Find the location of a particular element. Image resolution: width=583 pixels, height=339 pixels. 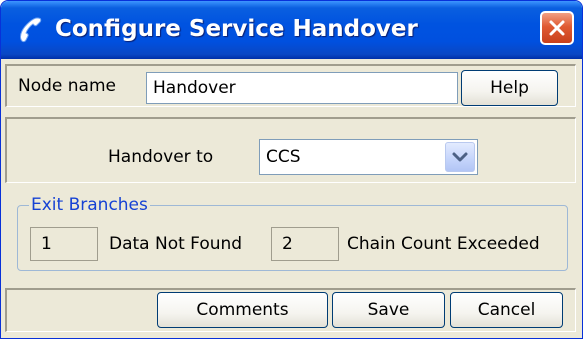

handover-to-label: Handover to is located at coordinates (161, 157).